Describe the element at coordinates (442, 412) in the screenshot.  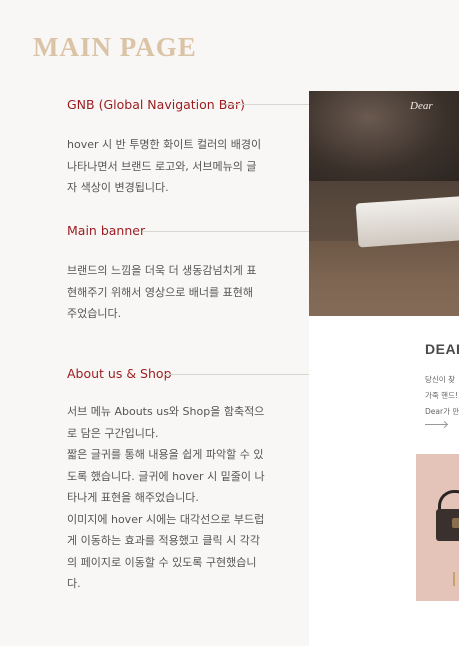
I see `about-line: Dear가 만` at that location.